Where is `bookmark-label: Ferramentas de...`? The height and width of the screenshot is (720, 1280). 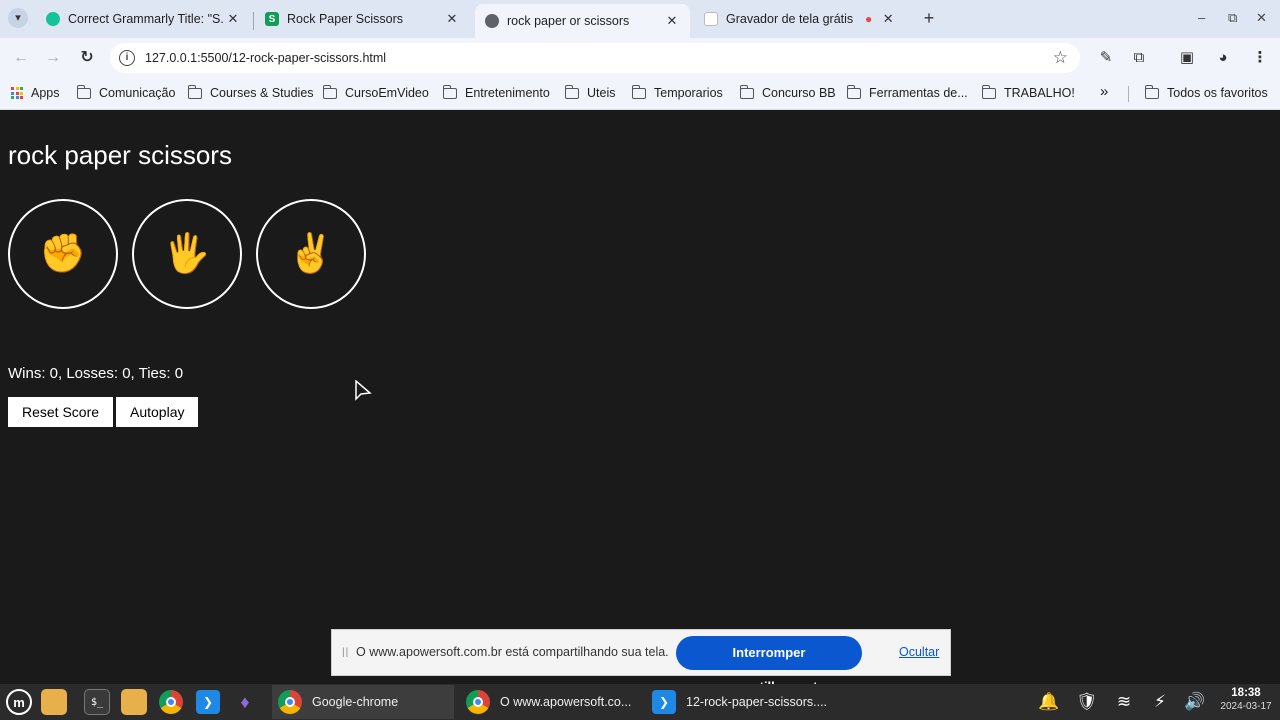
bookmark-label: Ferramentas de... is located at coordinates (918, 93).